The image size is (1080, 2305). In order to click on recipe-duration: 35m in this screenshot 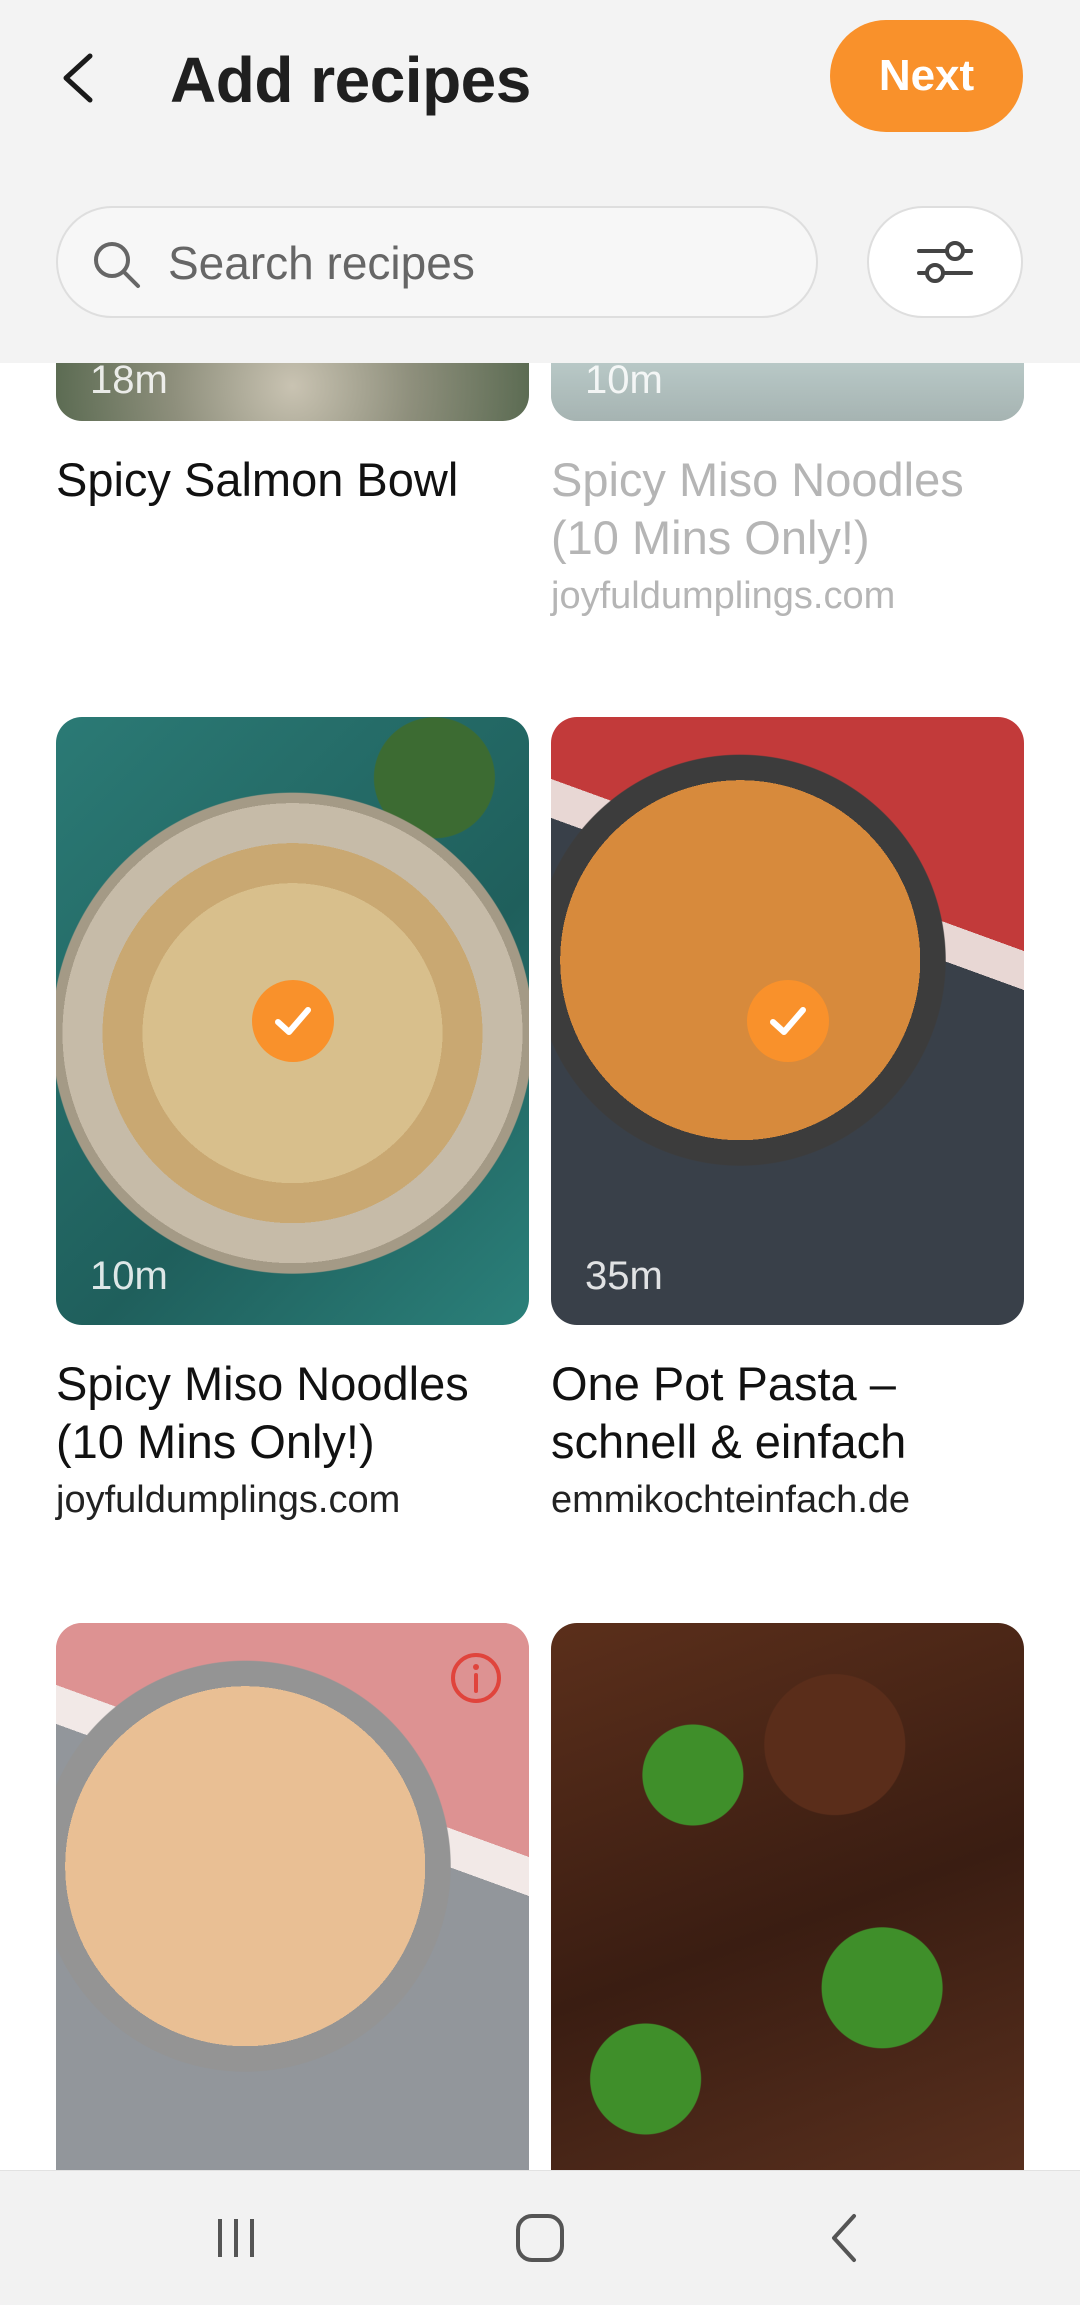, I will do `click(624, 1276)`.